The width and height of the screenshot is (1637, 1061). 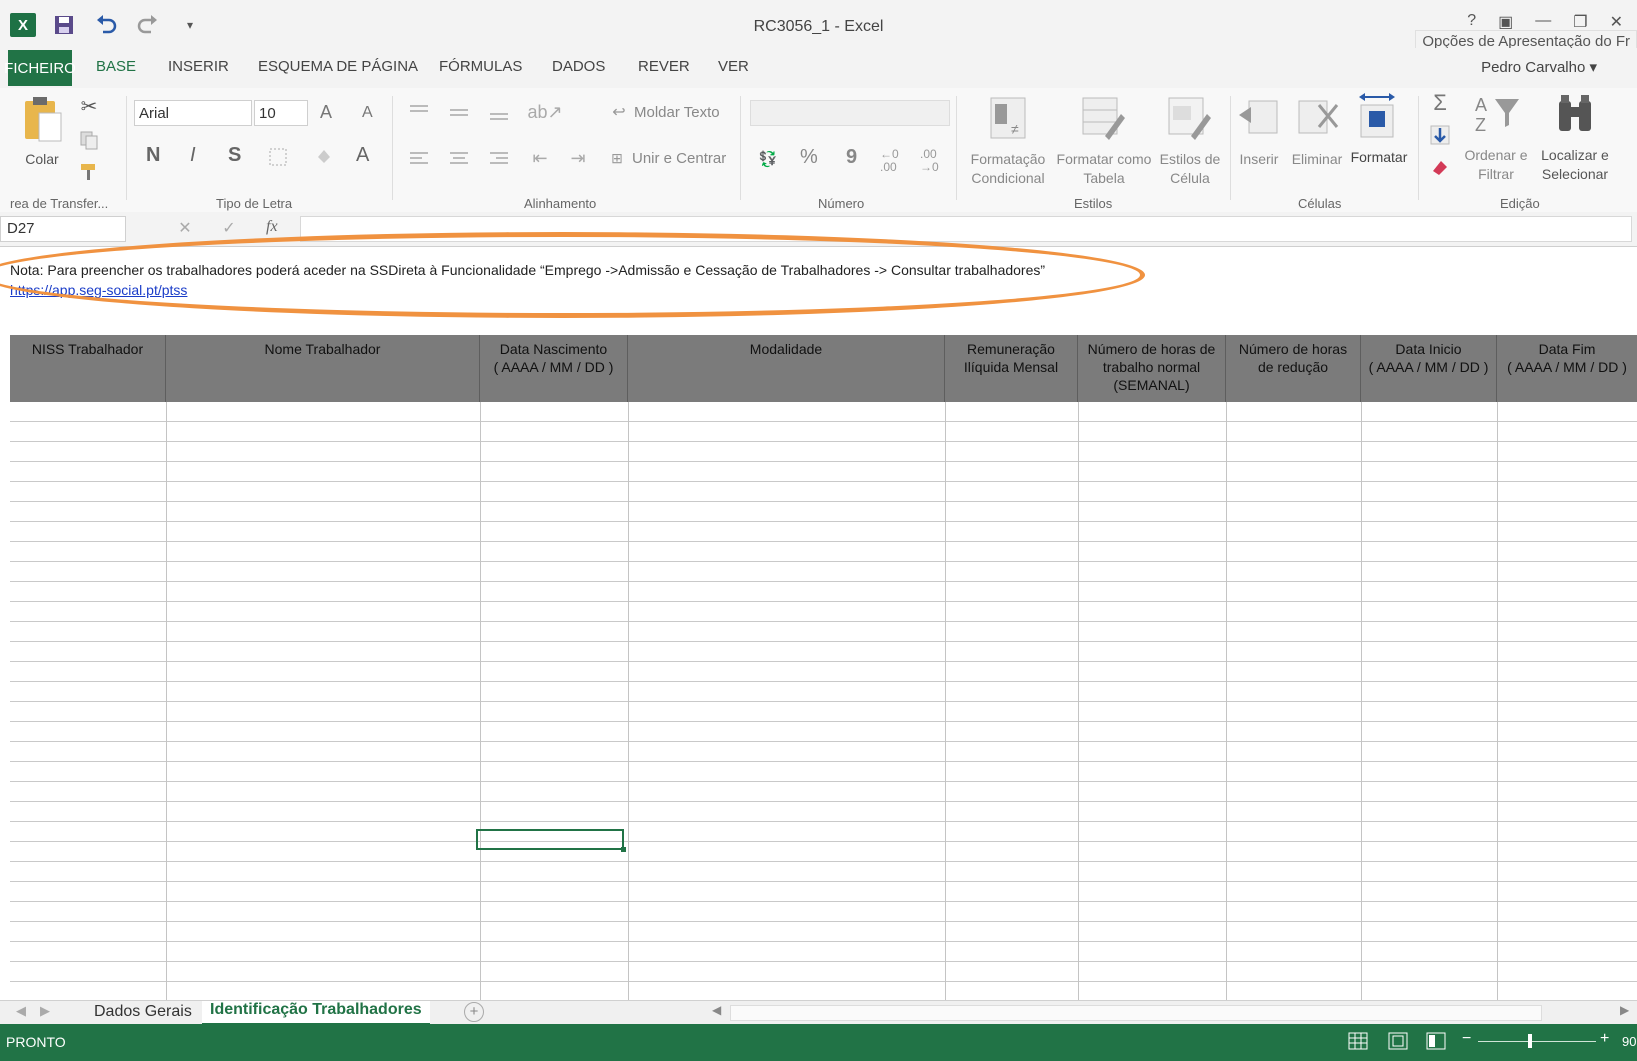 I want to click on insert-cells-icon, so click(x=1259, y=119).